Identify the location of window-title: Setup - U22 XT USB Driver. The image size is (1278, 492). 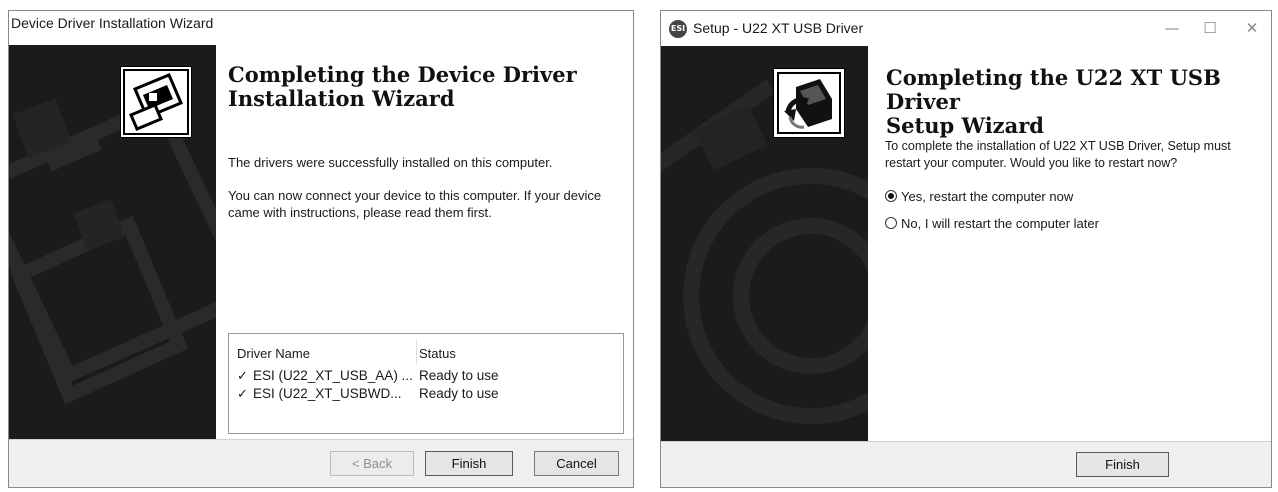
(778, 28).